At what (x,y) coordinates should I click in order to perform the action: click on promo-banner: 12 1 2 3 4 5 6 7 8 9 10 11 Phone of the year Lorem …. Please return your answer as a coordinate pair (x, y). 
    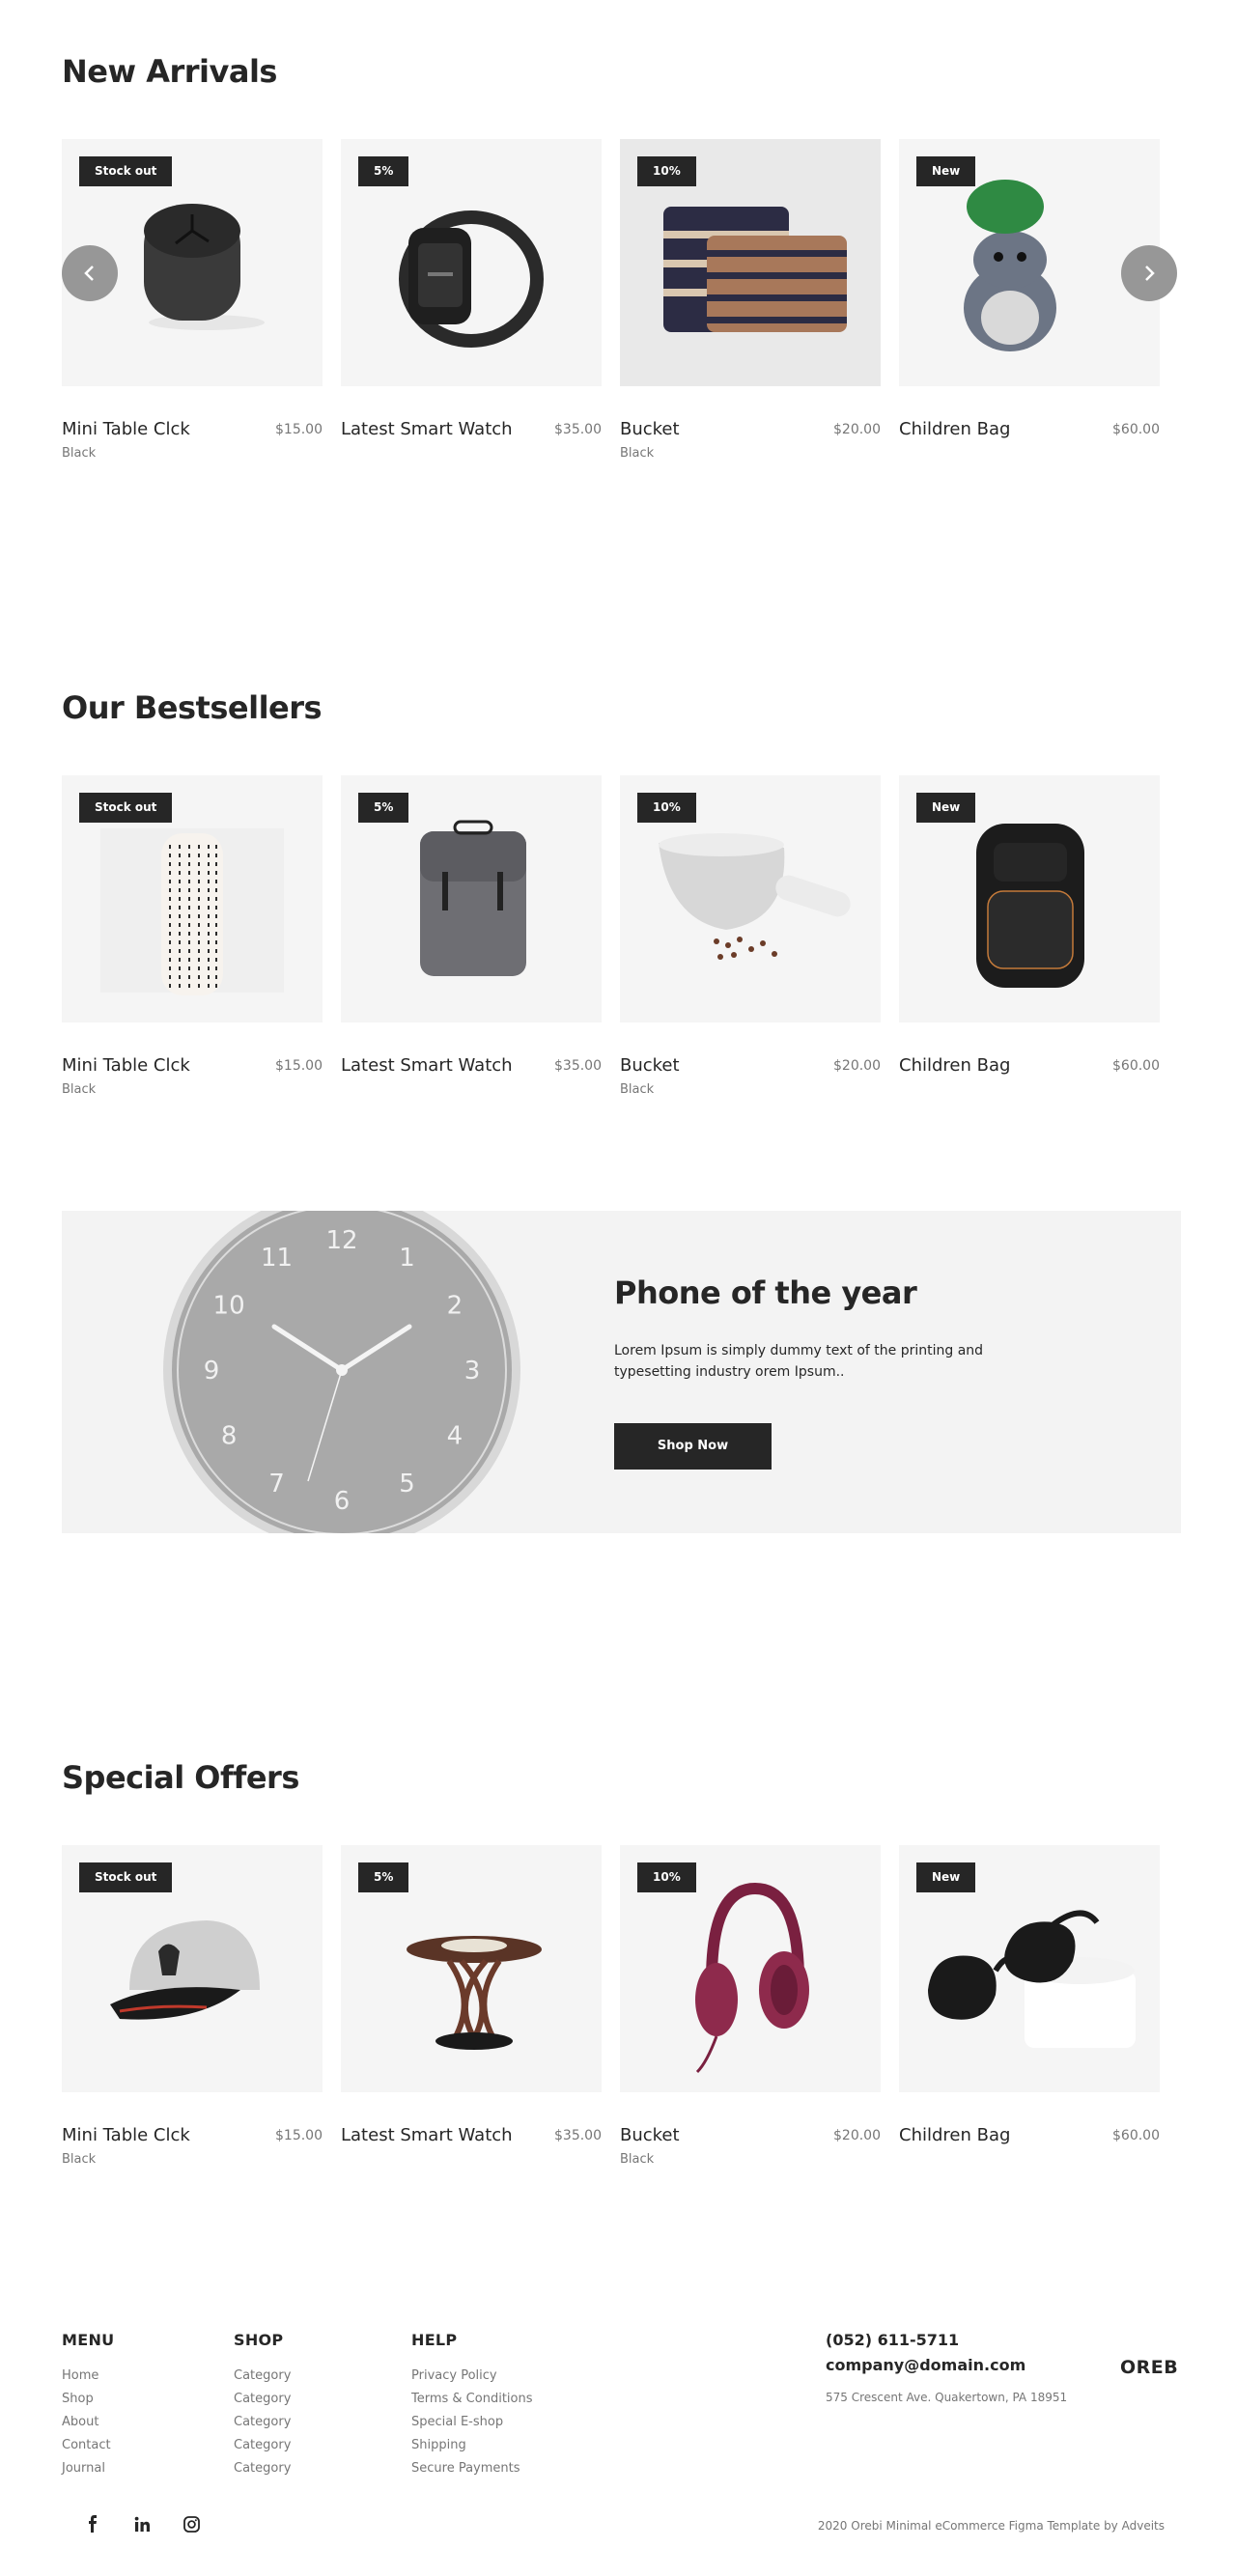
    Looking at the image, I should click on (621, 1372).